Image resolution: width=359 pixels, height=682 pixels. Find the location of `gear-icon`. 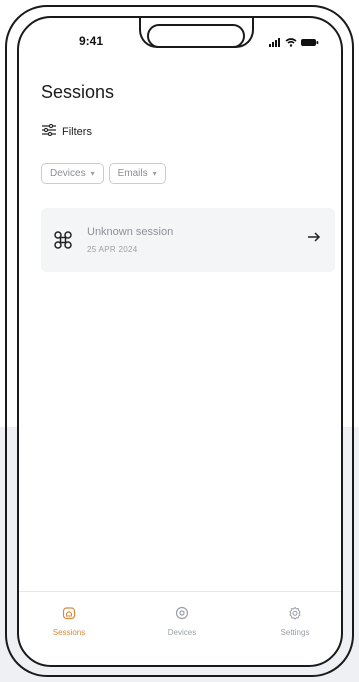

gear-icon is located at coordinates (295, 614).